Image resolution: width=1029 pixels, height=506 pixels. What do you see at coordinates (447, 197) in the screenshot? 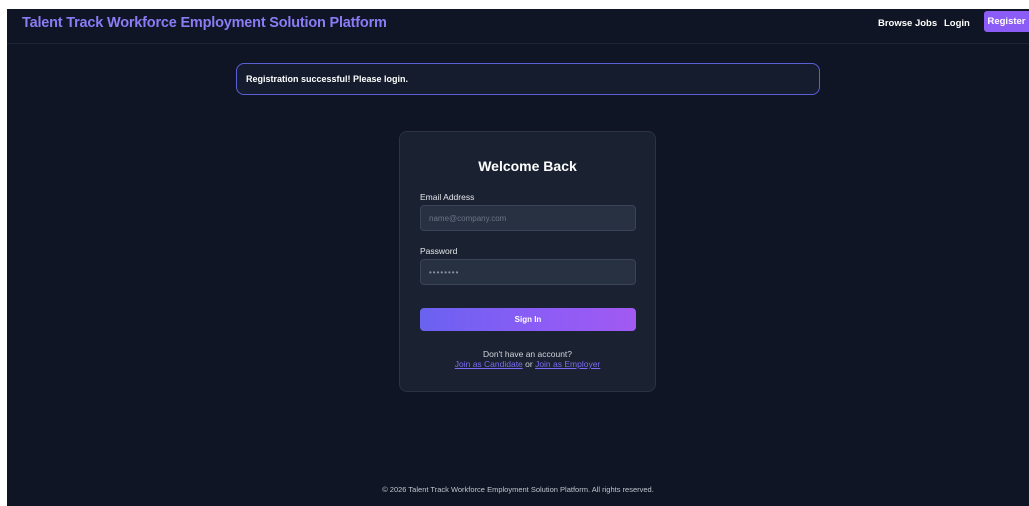
I see `email-label: Email Address` at bounding box center [447, 197].